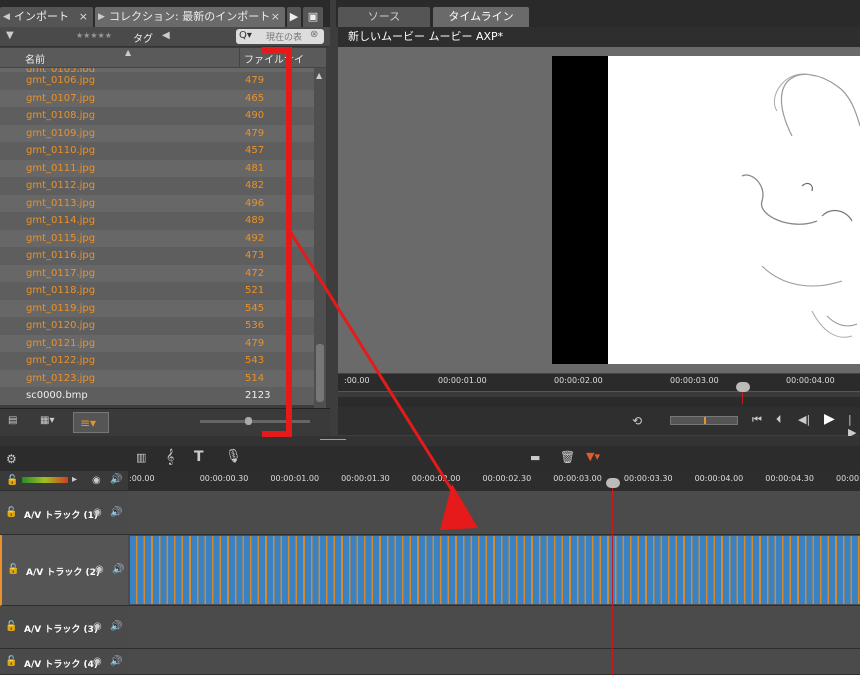  I want to click on list-item: gmt_0107.jpg 465, so click(157, 98).